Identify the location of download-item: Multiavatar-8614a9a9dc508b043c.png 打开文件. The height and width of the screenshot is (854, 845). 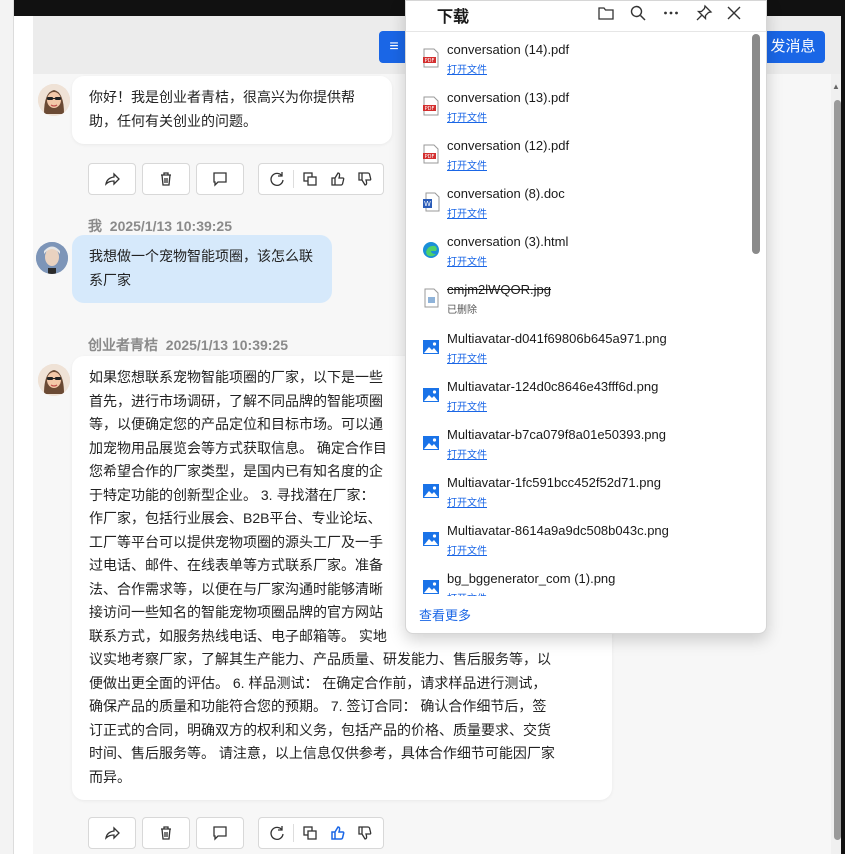
(579, 539).